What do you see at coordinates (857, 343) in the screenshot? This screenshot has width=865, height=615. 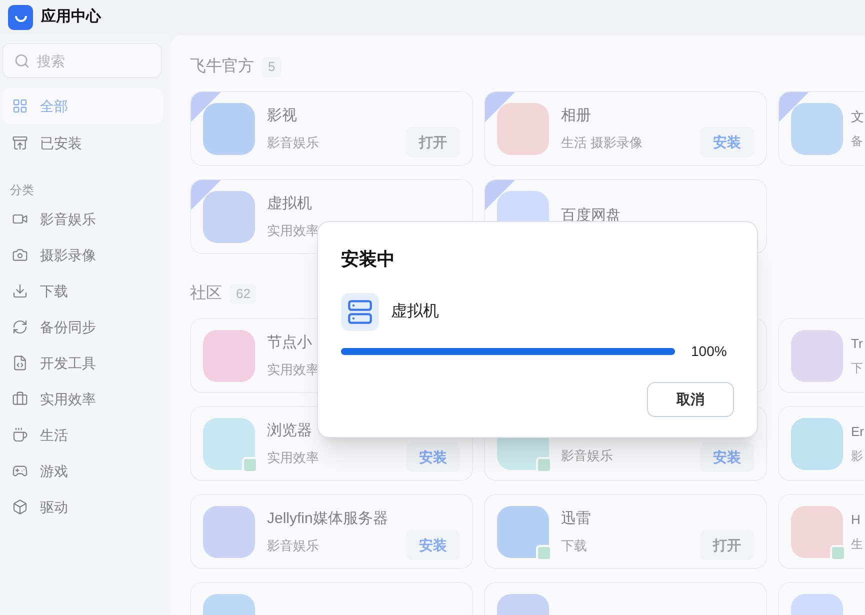 I see `app-name: Tr` at bounding box center [857, 343].